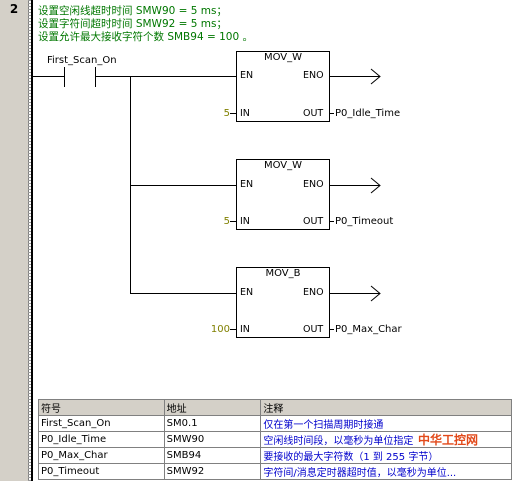 Image resolution: width=520 pixels, height=481 pixels. Describe the element at coordinates (386, 455) in the screenshot. I see `comment-cell: 要接收的最大字符数（1 到 255 字节）` at that location.